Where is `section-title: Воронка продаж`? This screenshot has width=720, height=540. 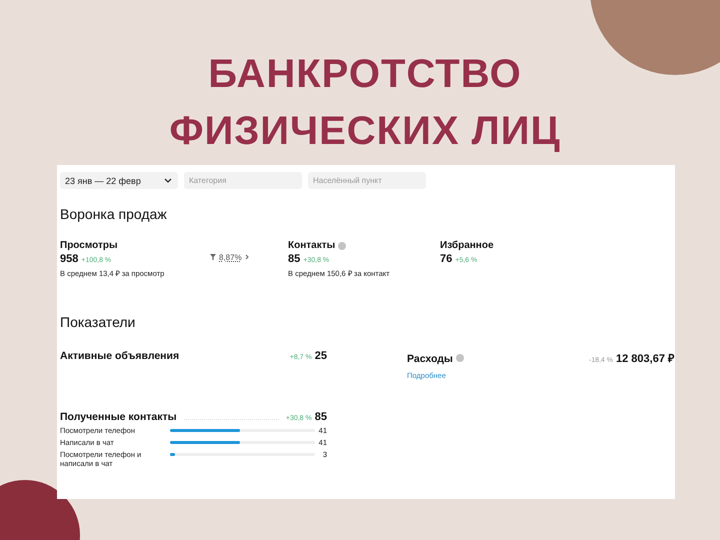
section-title: Воронка продаж is located at coordinates (114, 214).